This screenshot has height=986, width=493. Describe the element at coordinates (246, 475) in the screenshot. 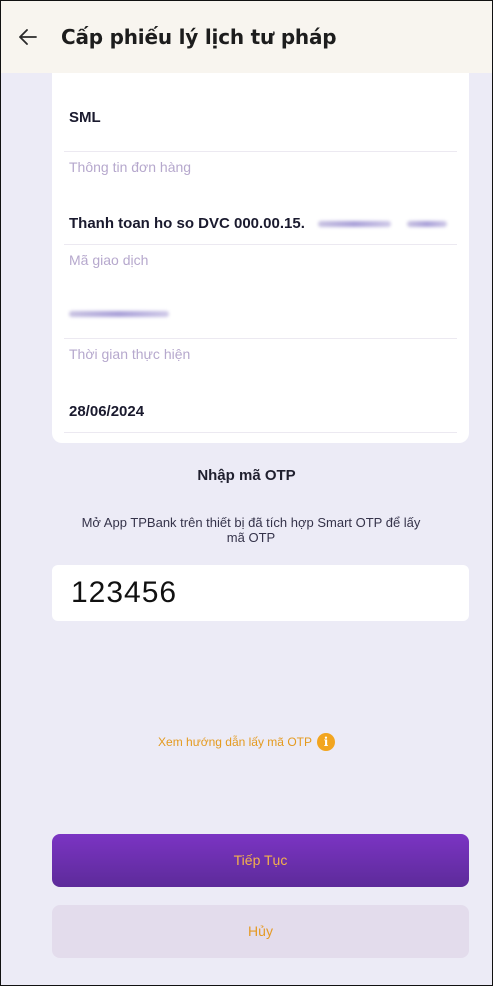

I see `otp-title: Nhập mã OTP` at that location.